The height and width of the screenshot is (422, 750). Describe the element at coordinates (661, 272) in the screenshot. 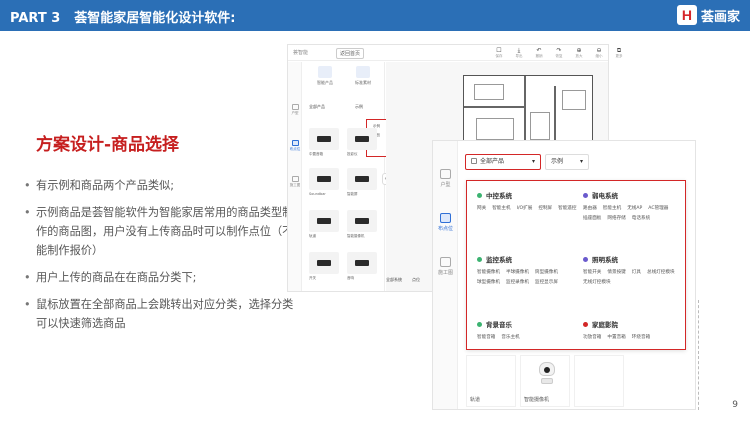

I see `subcategory-item: 总线灯控模块` at that location.